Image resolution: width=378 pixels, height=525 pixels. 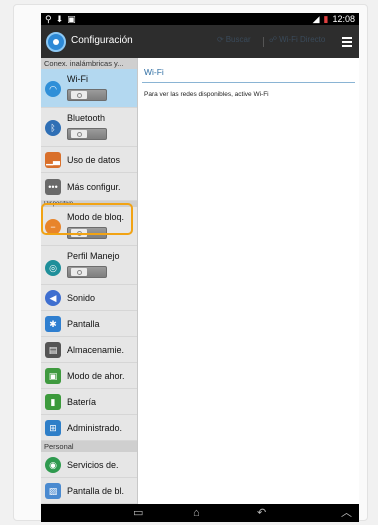 I want to click on wifi-toggle, so click(x=87, y=95).